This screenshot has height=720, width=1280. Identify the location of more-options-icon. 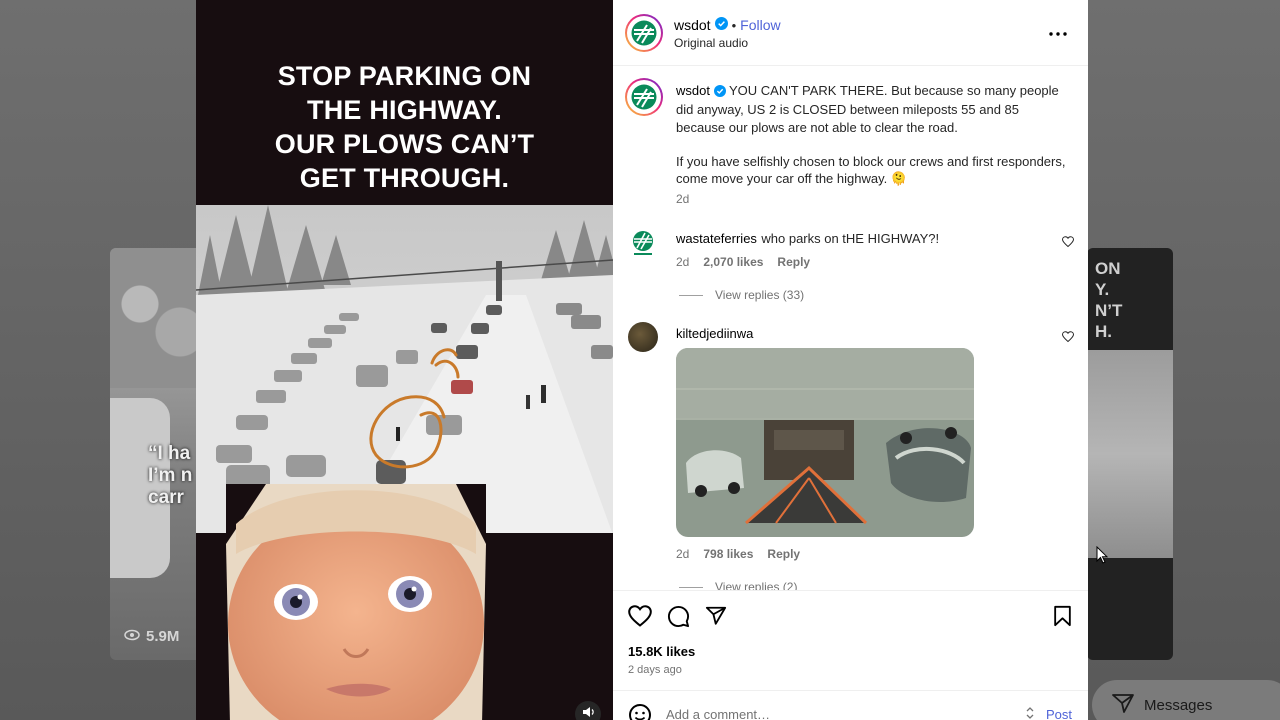
(1058, 30).